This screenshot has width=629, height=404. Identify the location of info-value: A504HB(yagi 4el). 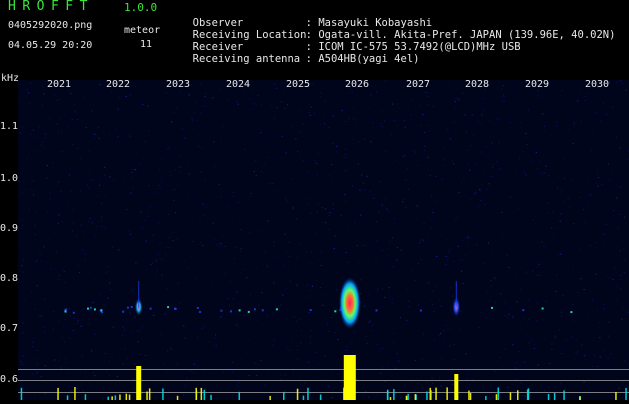
(368, 59).